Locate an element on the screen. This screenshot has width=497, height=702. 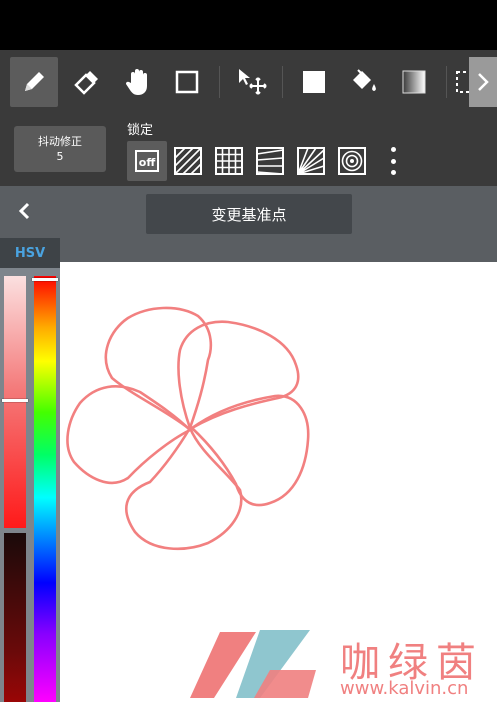
saturation-slider is located at coordinates (15, 402).